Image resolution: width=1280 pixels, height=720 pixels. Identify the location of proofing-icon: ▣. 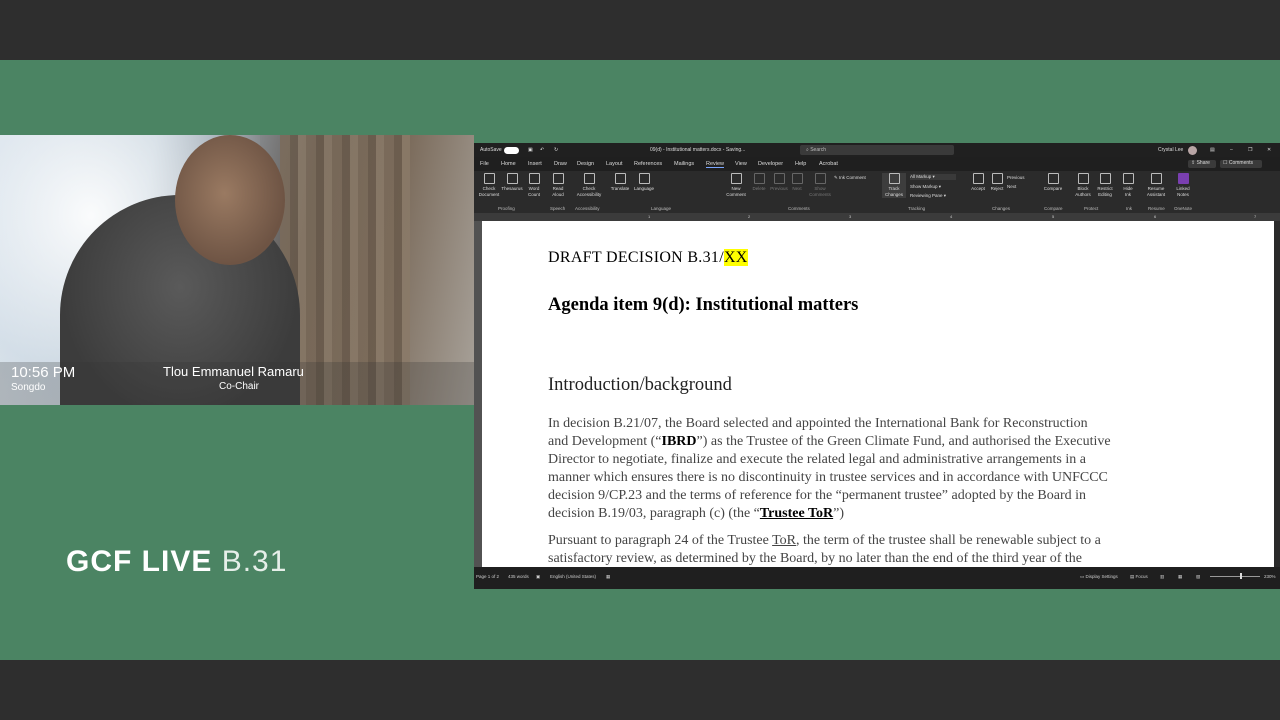
(538, 577).